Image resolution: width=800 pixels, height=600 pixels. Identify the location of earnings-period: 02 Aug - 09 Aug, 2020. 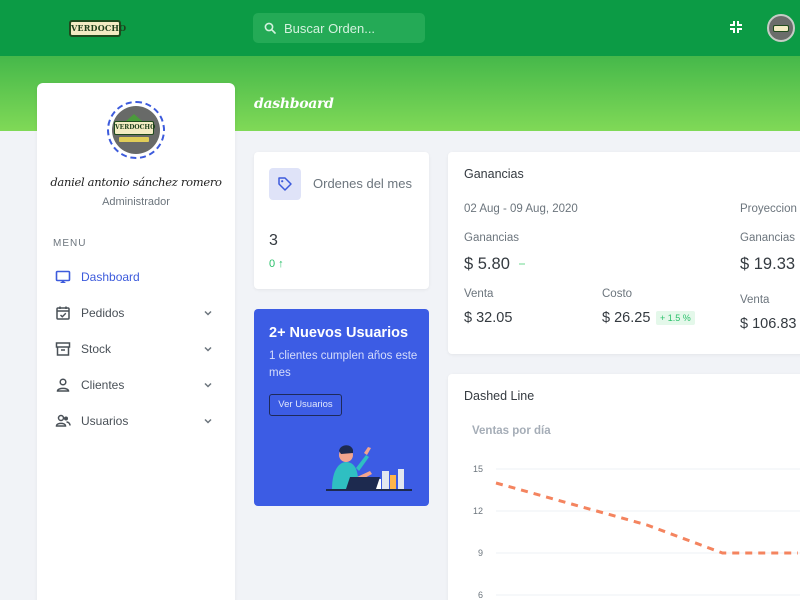
(521, 209).